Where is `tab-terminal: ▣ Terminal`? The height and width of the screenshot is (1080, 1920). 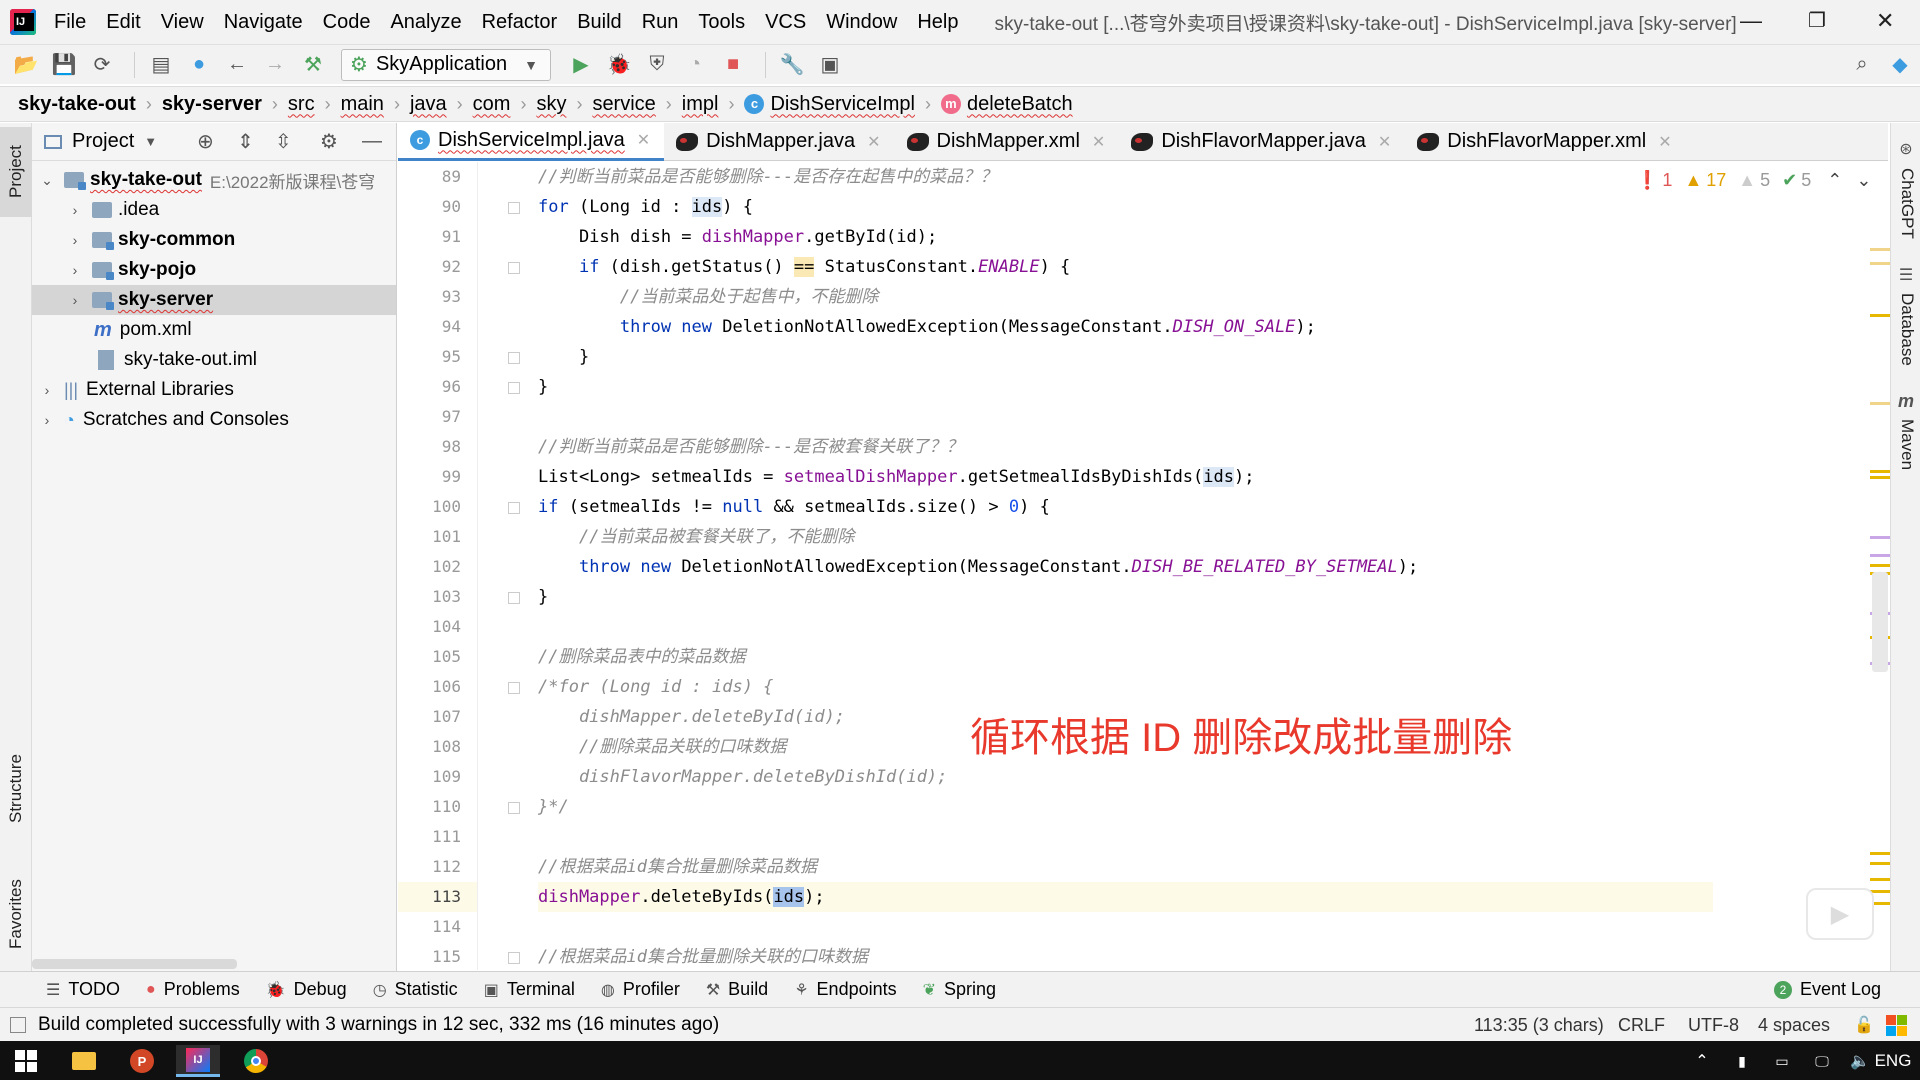
tab-terminal: ▣ Terminal is located at coordinates (529, 989).